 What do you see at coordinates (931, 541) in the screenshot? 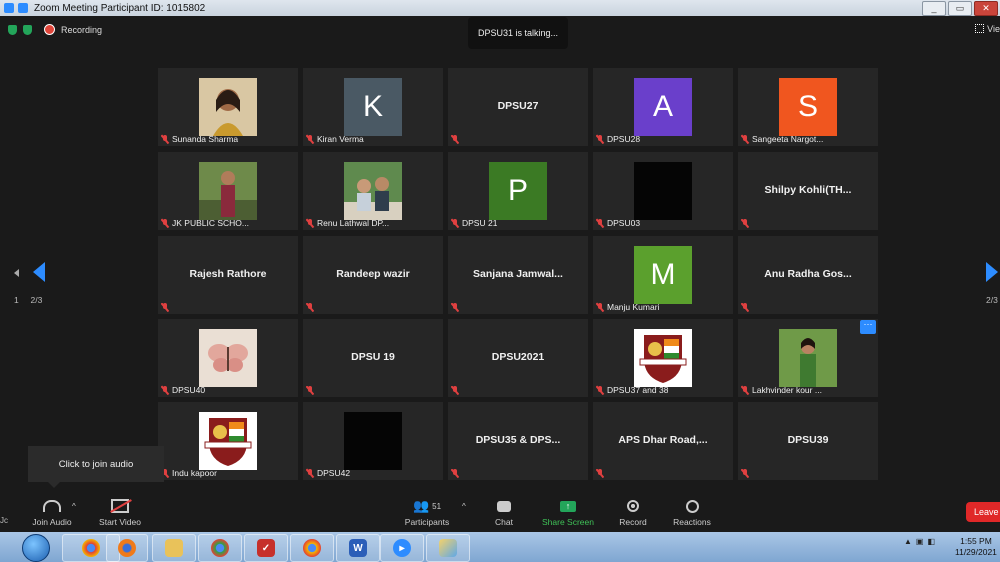
I see `volume-icon: ◧` at bounding box center [931, 541].